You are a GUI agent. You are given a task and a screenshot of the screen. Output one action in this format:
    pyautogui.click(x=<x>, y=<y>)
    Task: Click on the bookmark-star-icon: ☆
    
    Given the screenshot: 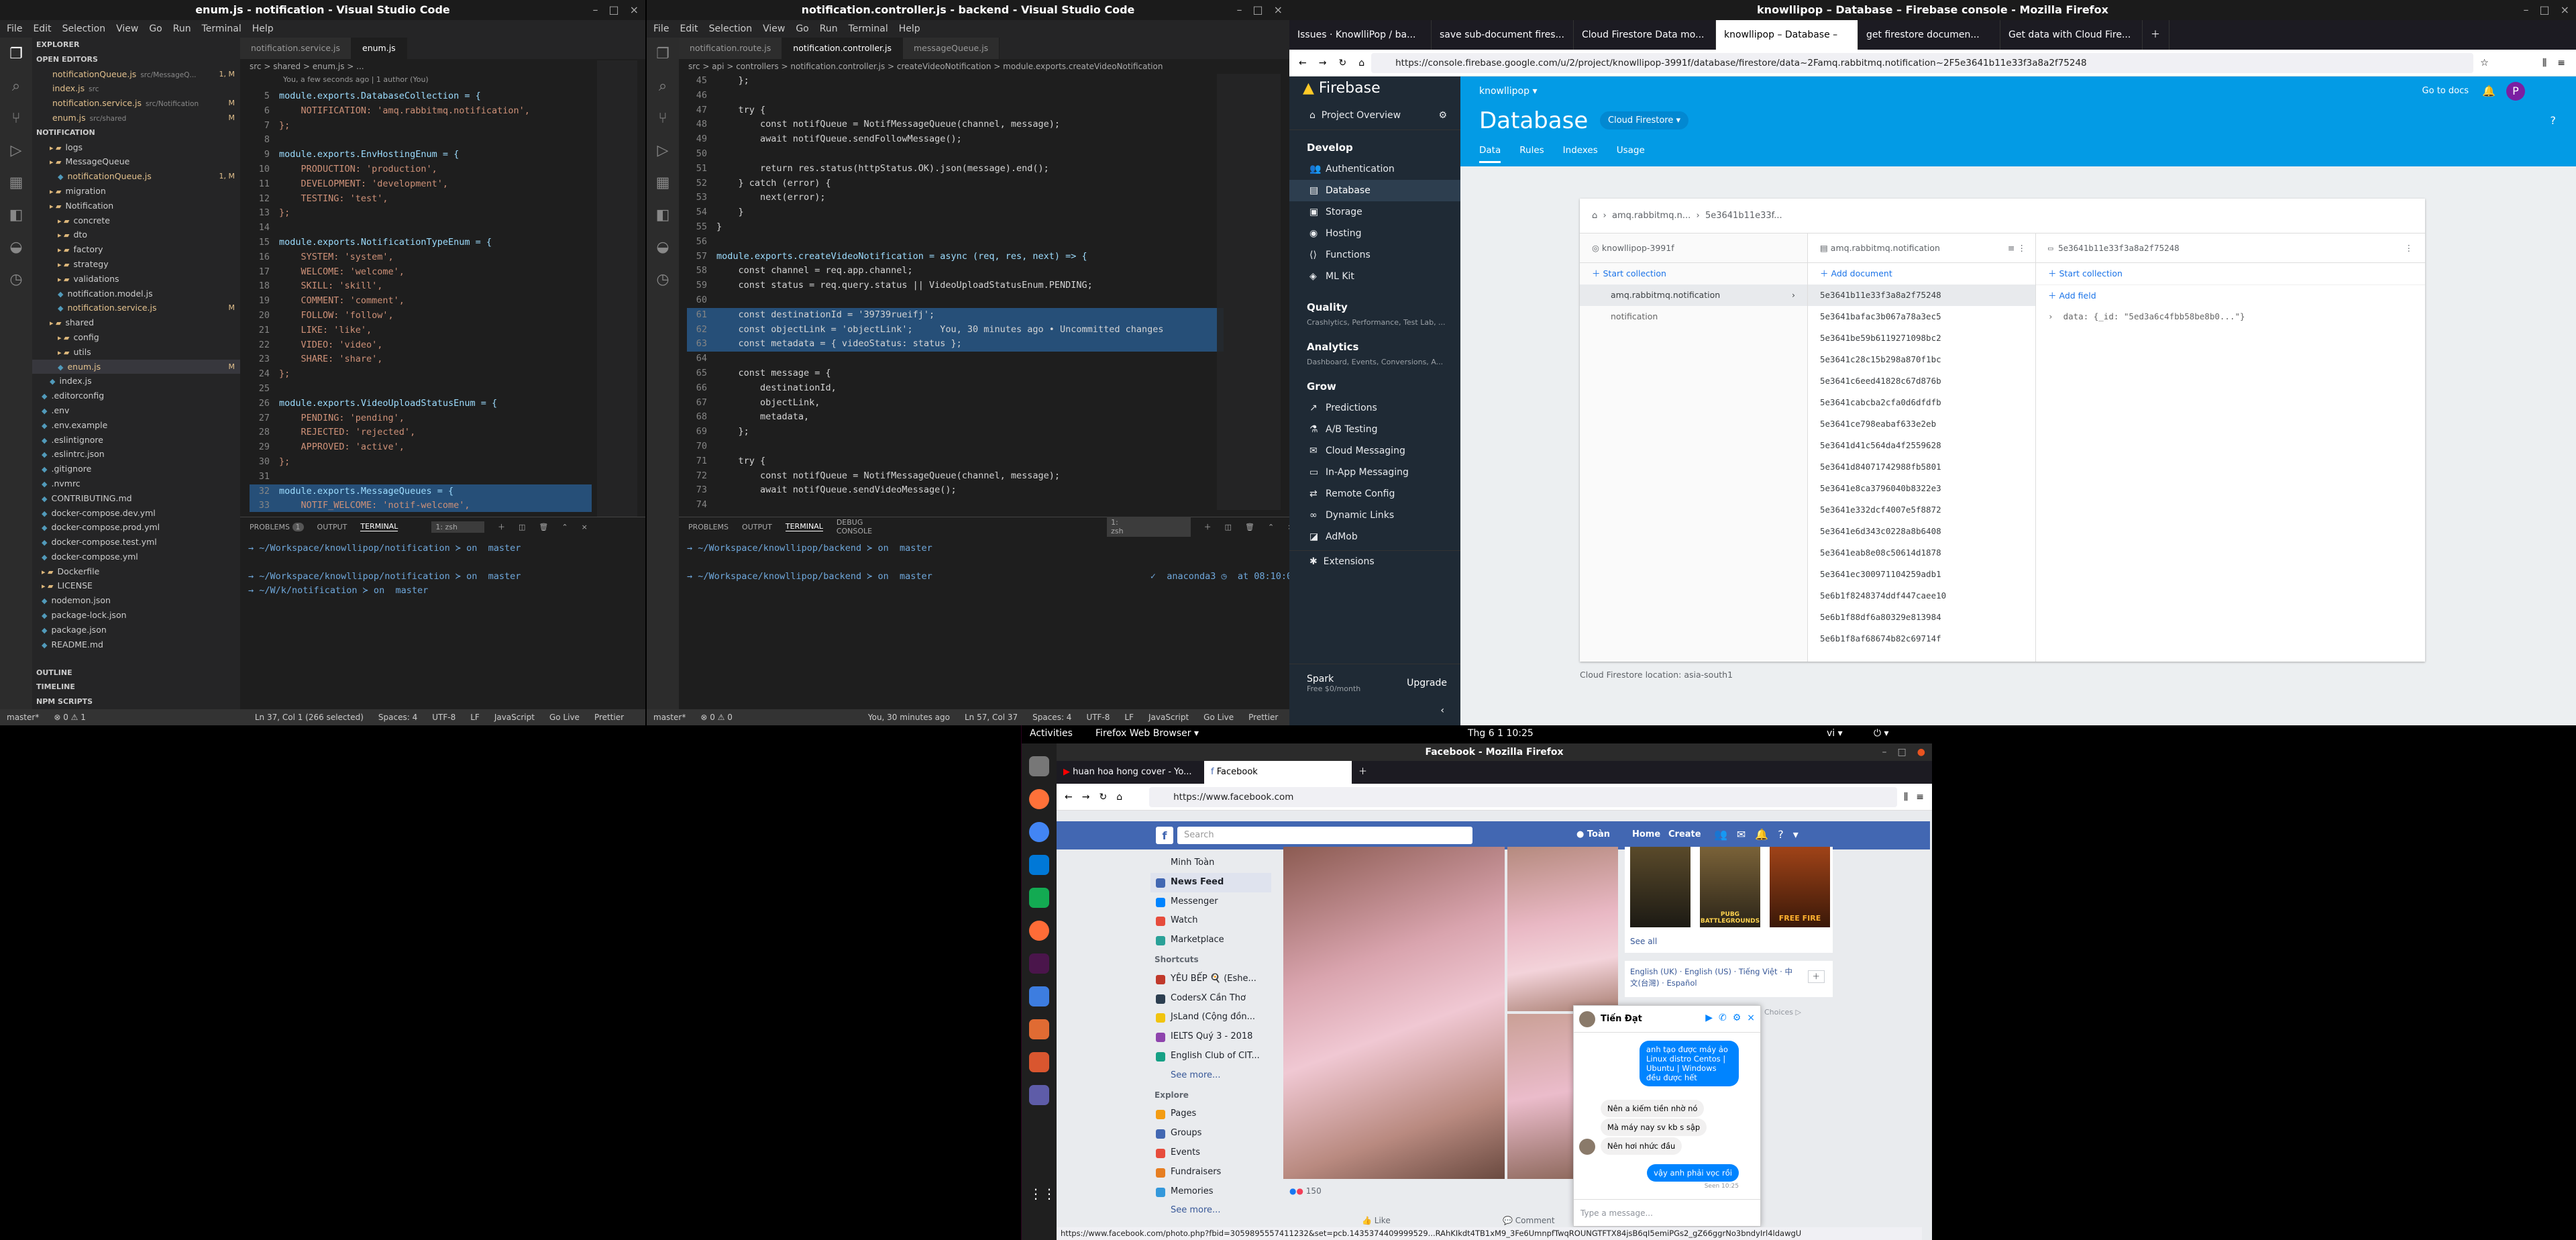 What is the action you would take?
    pyautogui.click(x=2484, y=63)
    